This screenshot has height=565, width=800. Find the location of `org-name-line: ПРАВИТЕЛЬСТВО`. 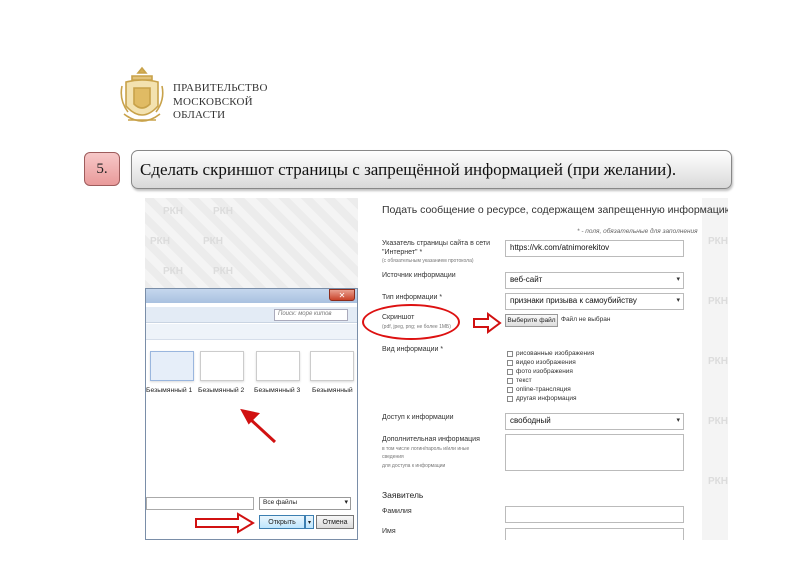

org-name-line: ПРАВИТЕЛЬСТВО is located at coordinates (220, 88).